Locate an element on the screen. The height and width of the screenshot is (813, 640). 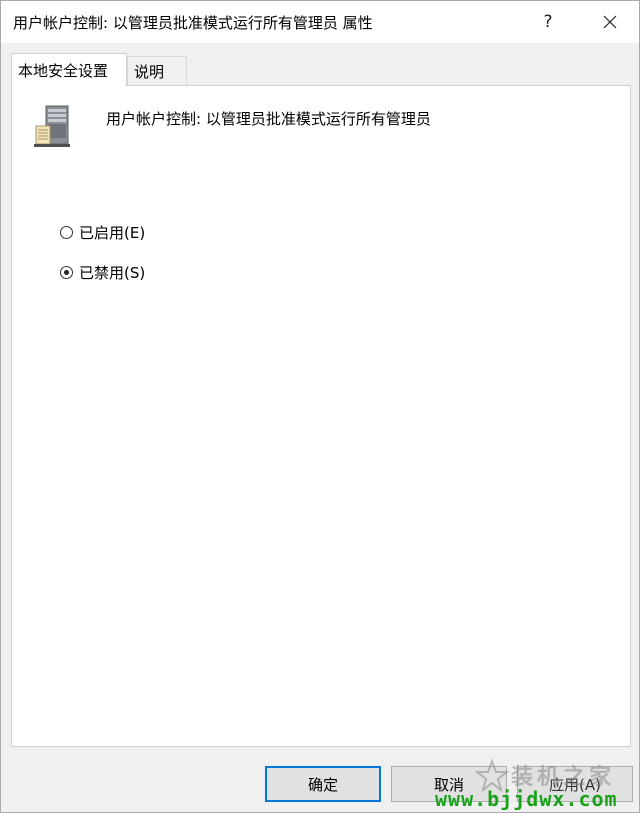
cancel-button: 取消 is located at coordinates (449, 784).